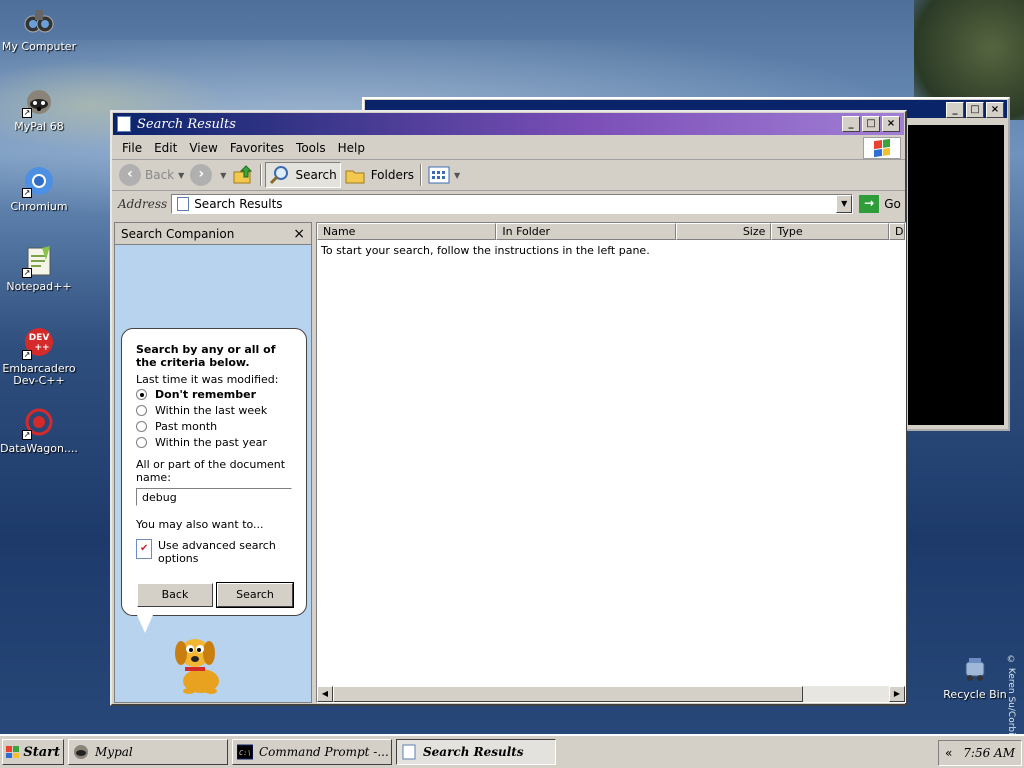  Describe the element at coordinates (508, 124) in the screenshot. I see `window-titlebar: Search Results _ □ ×` at that location.